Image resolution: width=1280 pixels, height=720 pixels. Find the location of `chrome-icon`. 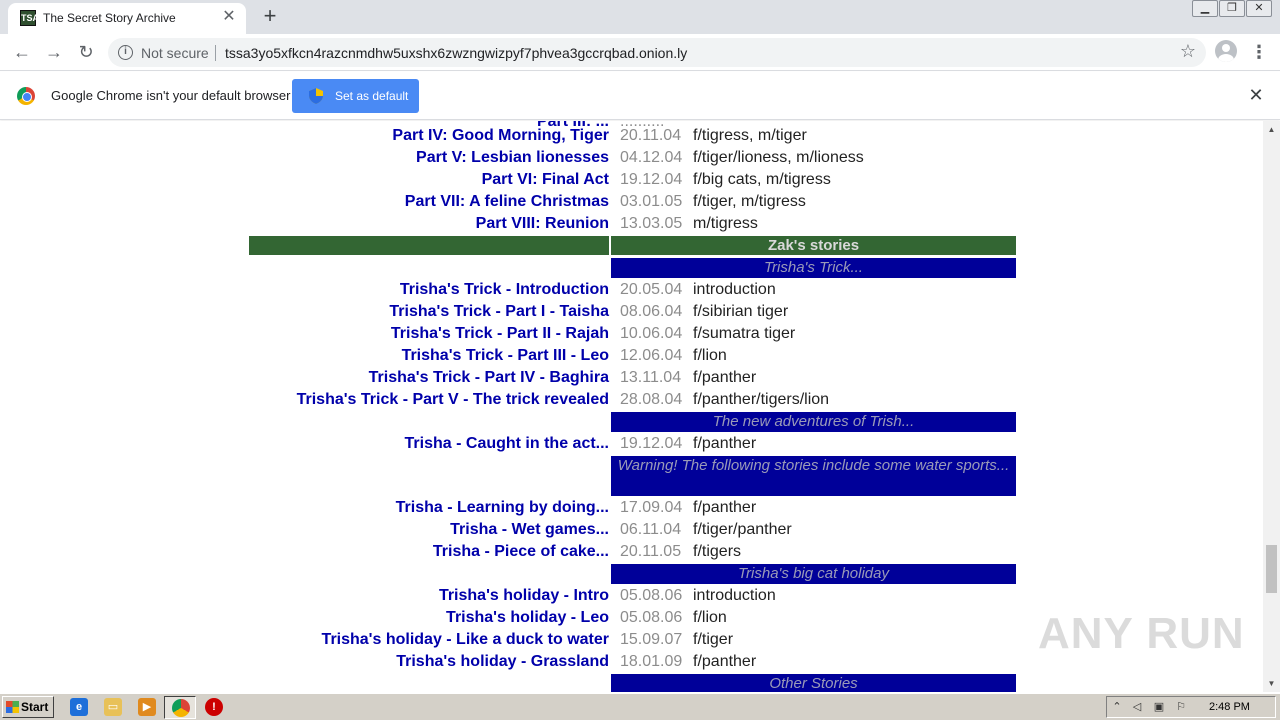

chrome-icon is located at coordinates (181, 708).